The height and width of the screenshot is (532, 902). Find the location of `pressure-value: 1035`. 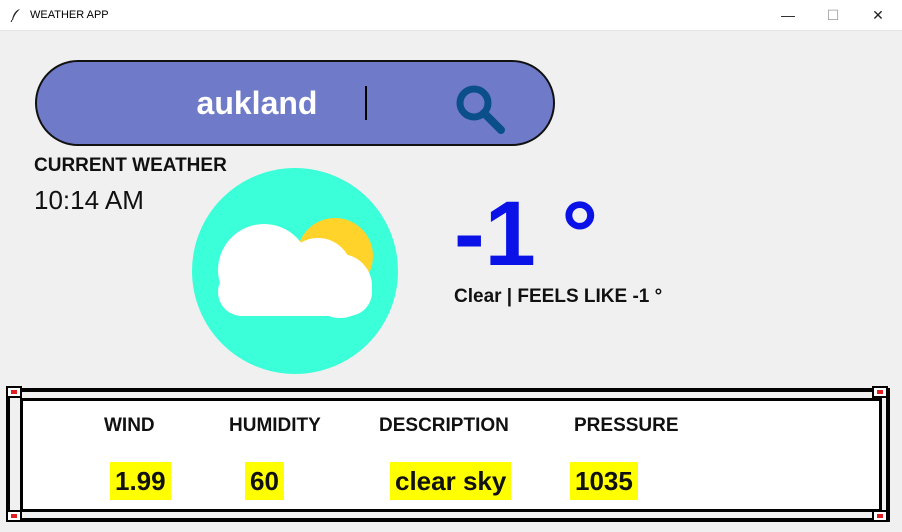

pressure-value: 1035 is located at coordinates (604, 481).